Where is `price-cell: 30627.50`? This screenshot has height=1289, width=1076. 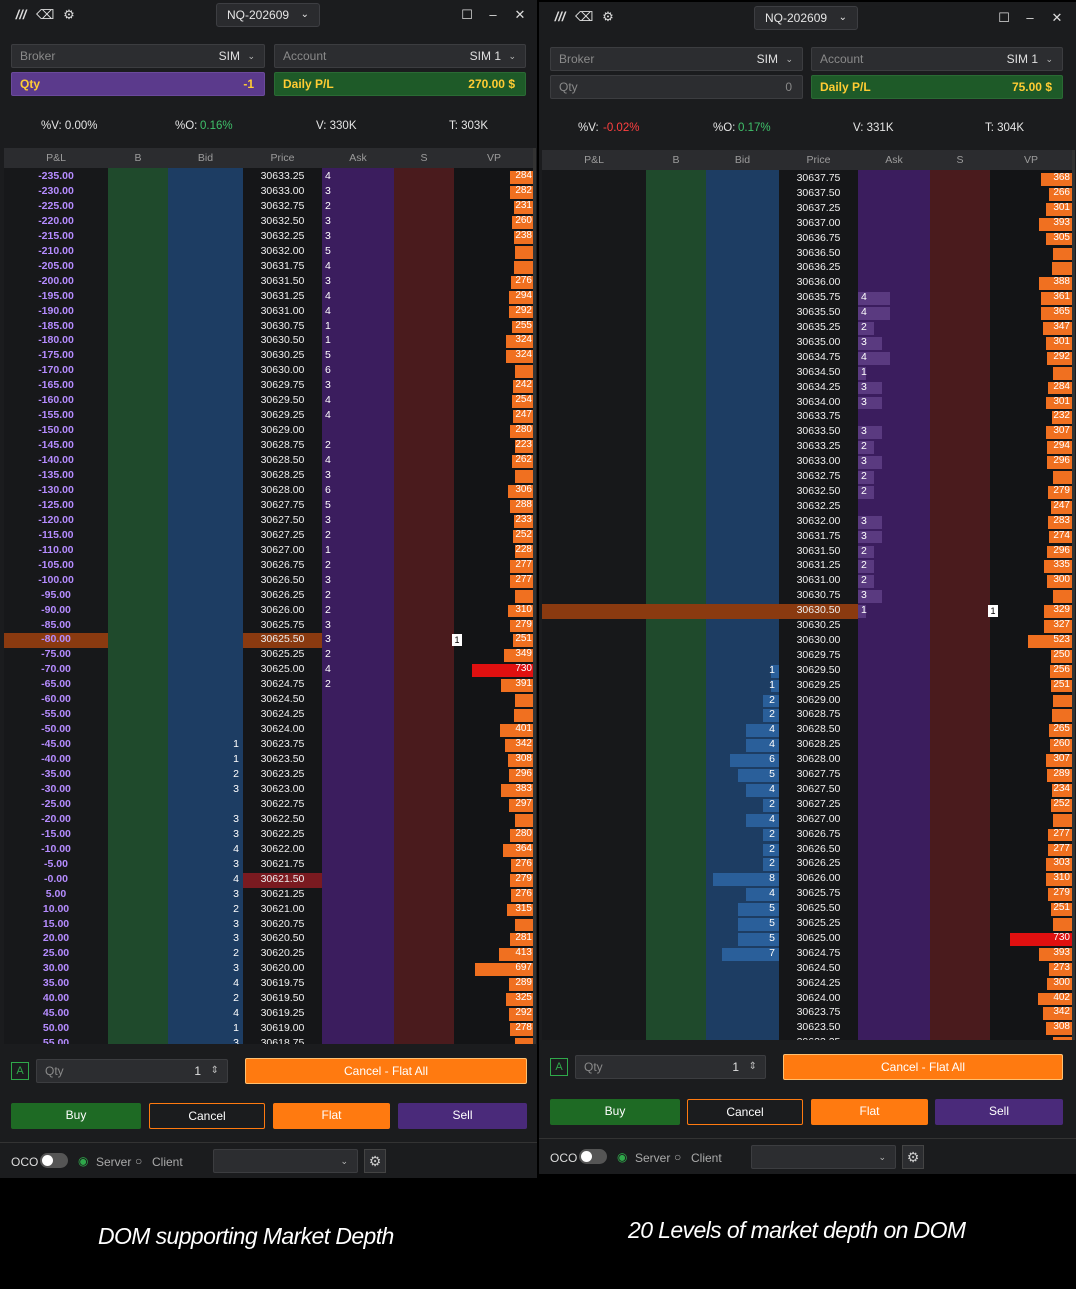 price-cell: 30627.50 is located at coordinates (818, 789).